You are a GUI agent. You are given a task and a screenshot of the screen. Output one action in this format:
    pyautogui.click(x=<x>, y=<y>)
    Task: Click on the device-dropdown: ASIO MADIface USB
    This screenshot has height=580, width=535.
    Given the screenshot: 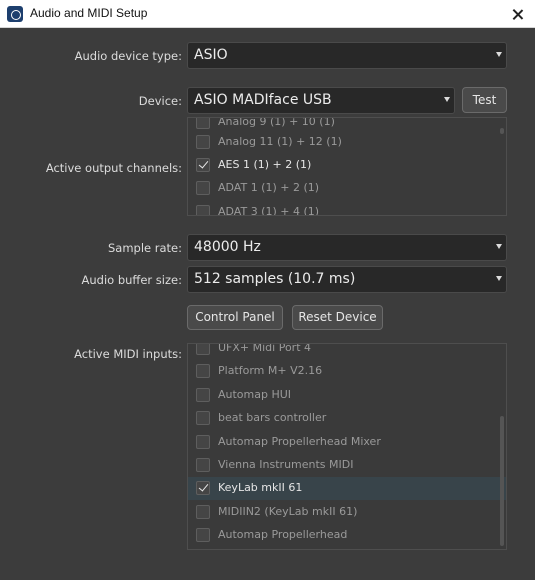 What is the action you would take?
    pyautogui.click(x=321, y=100)
    